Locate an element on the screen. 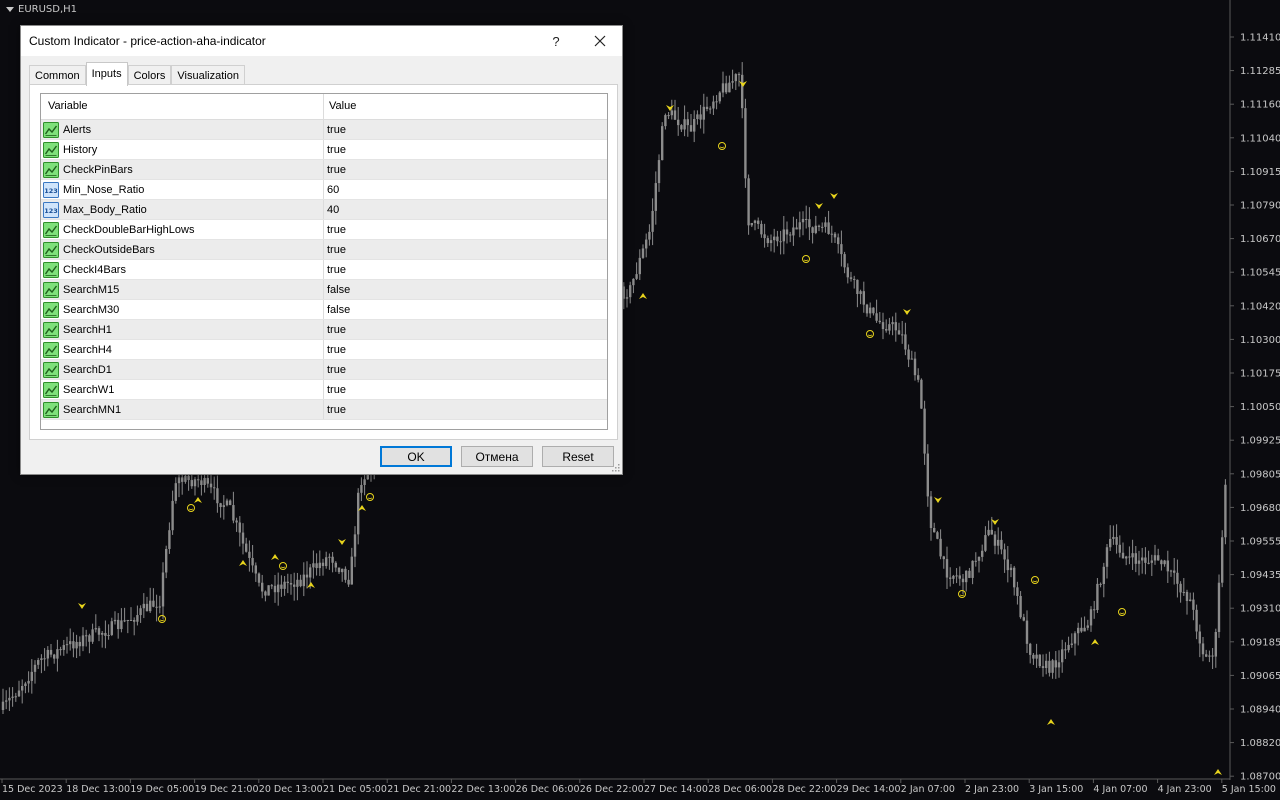 This screenshot has width=1280, height=800. arrow-up-marker-icon is located at coordinates (1051, 722).